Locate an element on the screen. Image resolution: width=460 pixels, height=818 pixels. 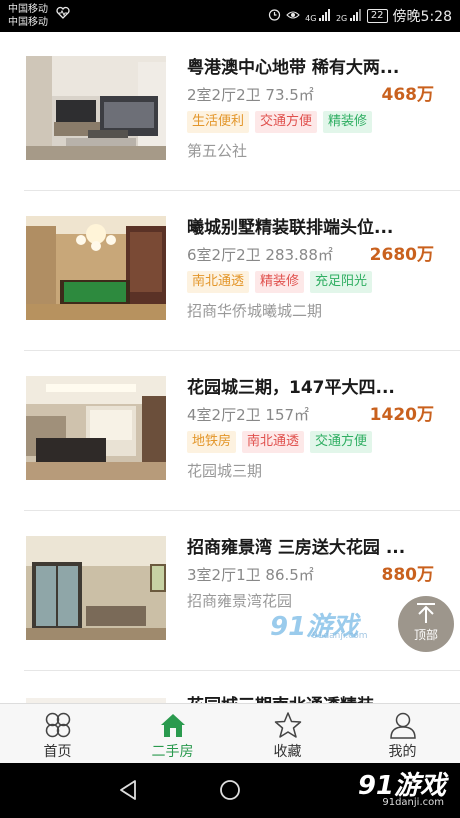
tab-home: 首页 is located at coordinates (57, 734).